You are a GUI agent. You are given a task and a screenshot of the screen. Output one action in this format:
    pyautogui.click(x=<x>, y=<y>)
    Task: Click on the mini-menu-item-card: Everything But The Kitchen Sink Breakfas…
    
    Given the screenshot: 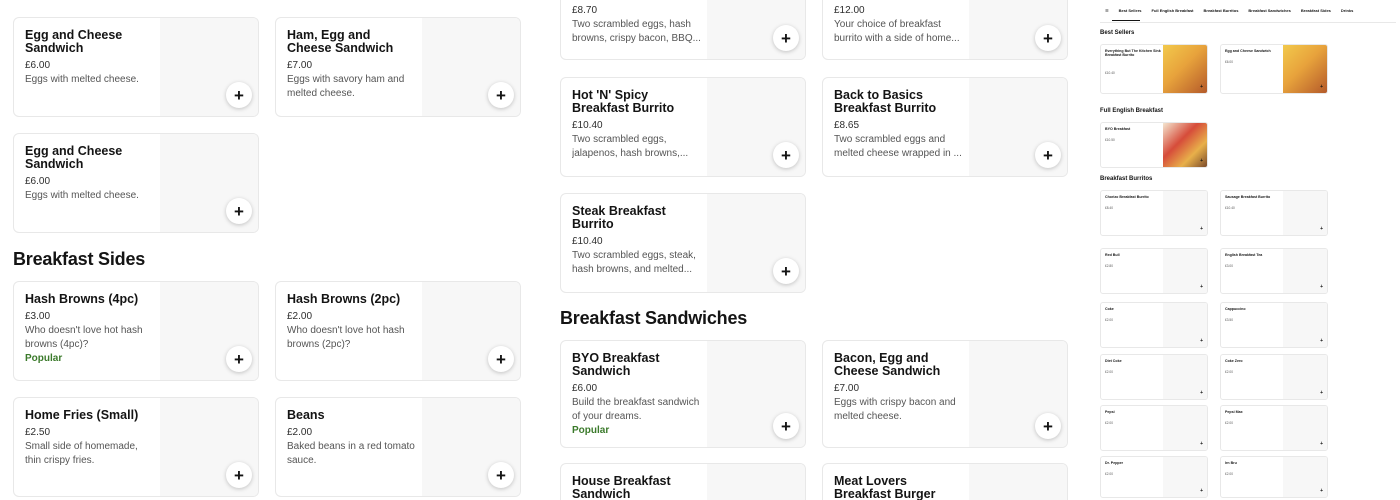 What is the action you would take?
    pyautogui.click(x=1154, y=69)
    